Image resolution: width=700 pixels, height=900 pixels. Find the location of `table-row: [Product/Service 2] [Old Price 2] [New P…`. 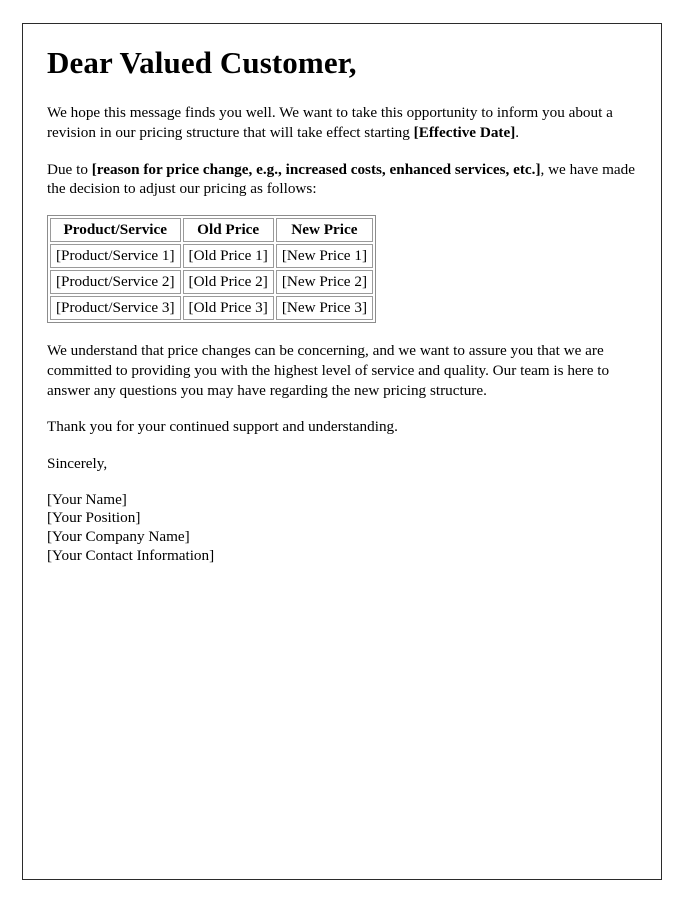

table-row: [Product/Service 2] [Old Price 2] [New P… is located at coordinates (211, 282).